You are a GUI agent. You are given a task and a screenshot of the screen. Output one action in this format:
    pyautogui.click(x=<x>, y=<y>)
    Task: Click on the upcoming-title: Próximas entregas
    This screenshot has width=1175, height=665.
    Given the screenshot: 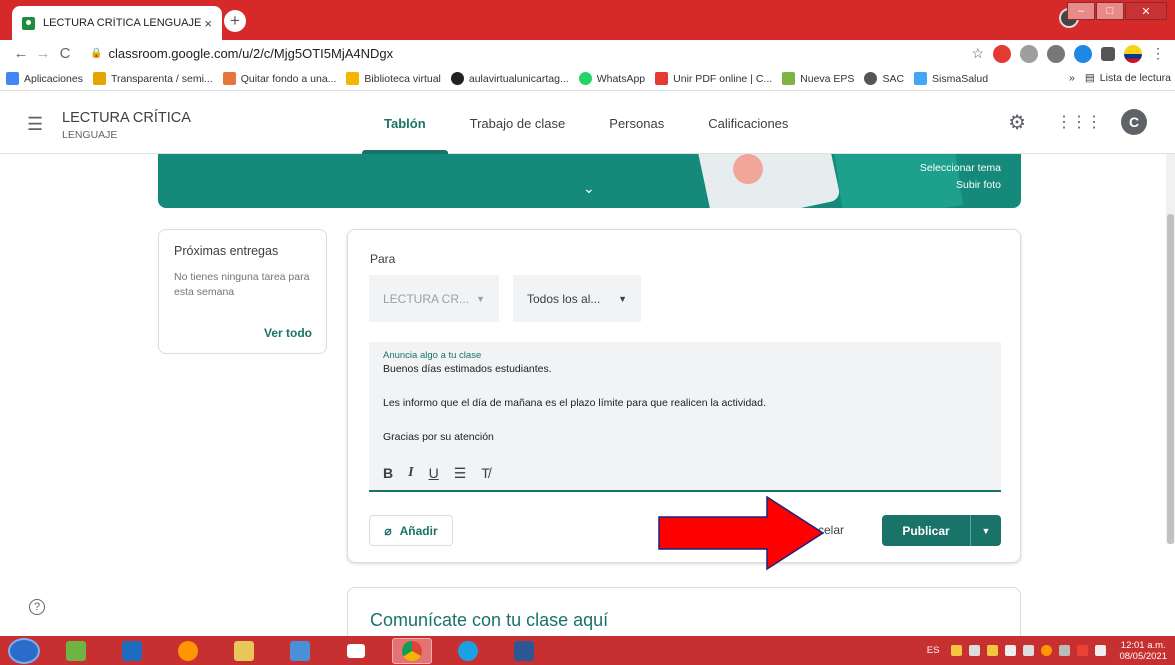 What is the action you would take?
    pyautogui.click(x=226, y=251)
    